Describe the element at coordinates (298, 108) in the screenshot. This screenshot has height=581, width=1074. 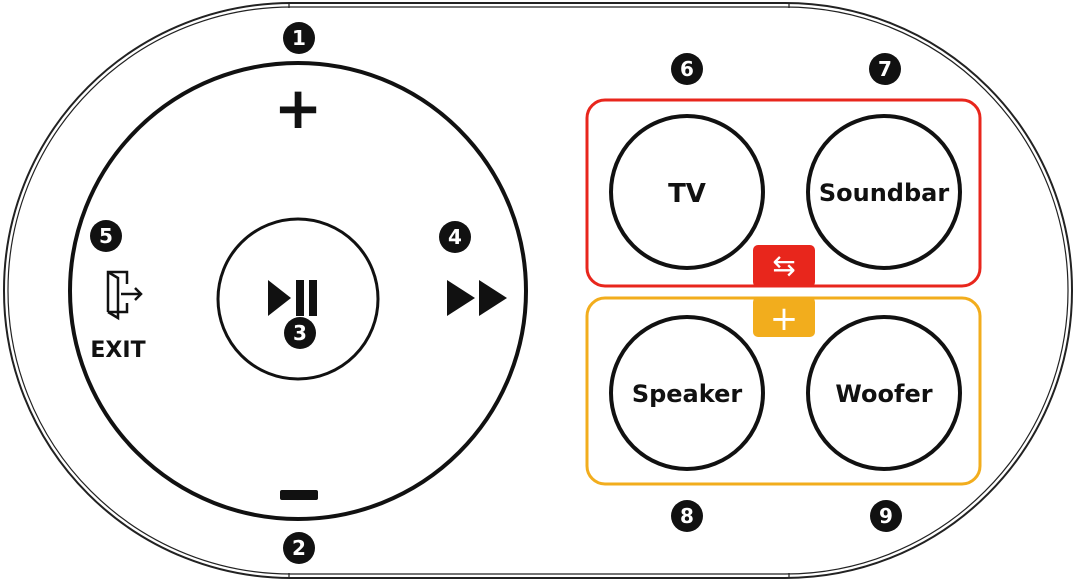
I see `volume-up-icon: +` at that location.